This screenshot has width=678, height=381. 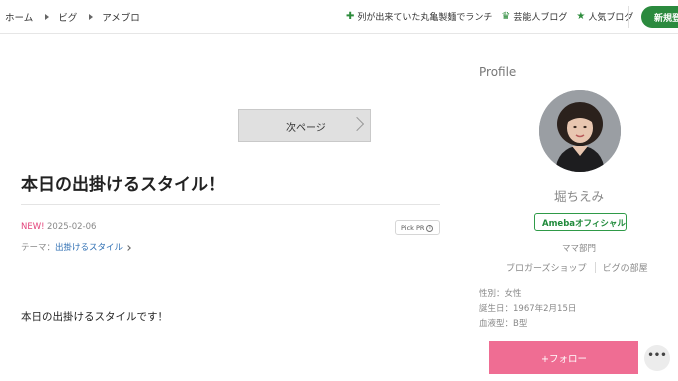 I want to click on profile-heading: Profile, so click(x=498, y=72).